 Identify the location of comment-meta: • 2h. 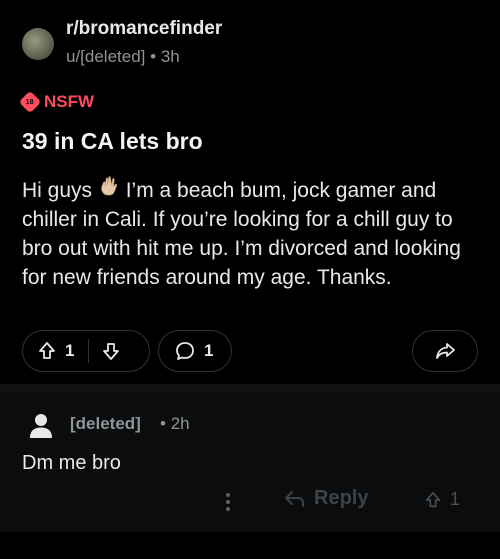
(175, 423).